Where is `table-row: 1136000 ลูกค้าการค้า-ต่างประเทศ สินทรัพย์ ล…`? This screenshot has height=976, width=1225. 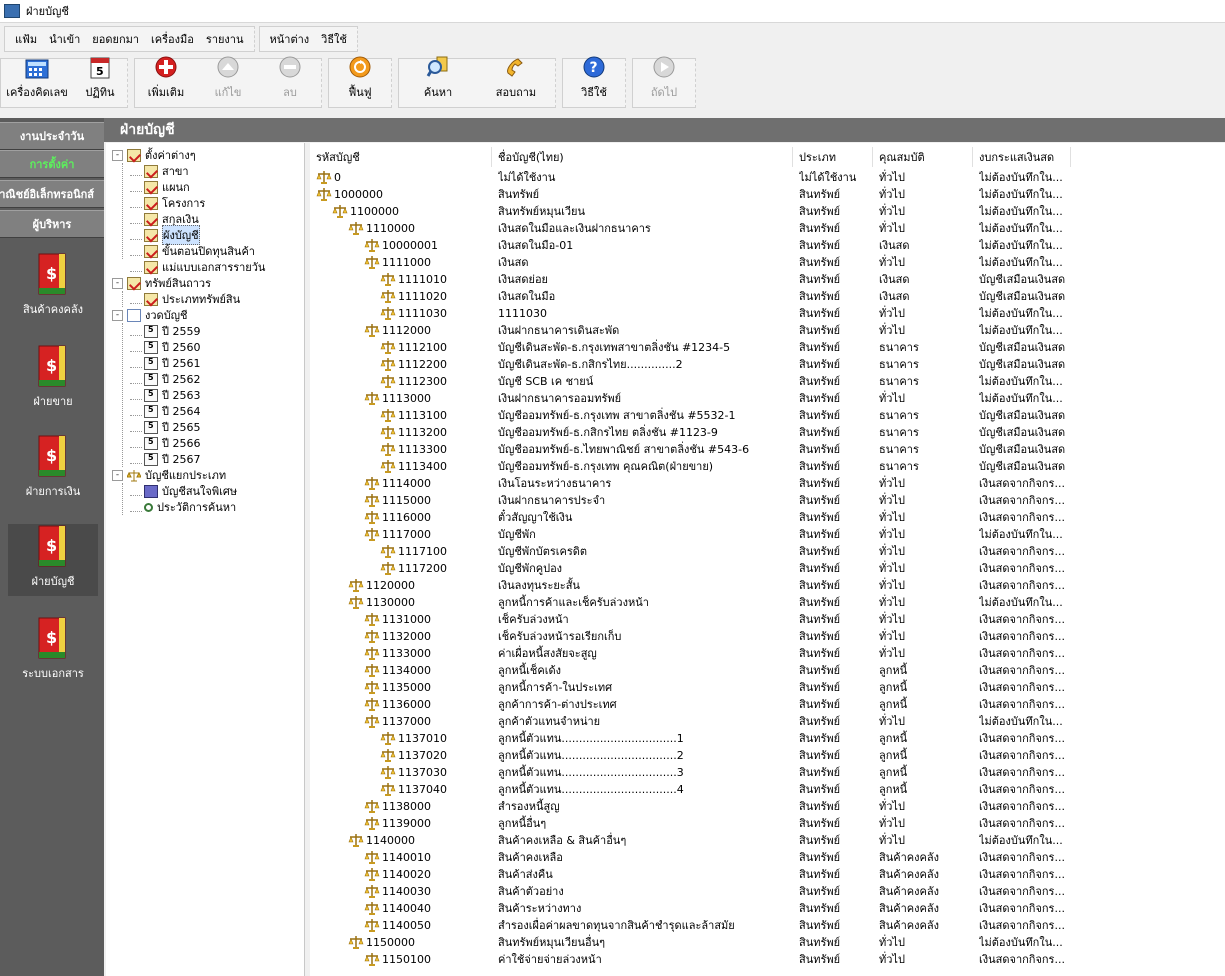 table-row: 1136000 ลูกค้าการค้า-ต่างประเทศ สินทรัพย์ ล… is located at coordinates (767, 704).